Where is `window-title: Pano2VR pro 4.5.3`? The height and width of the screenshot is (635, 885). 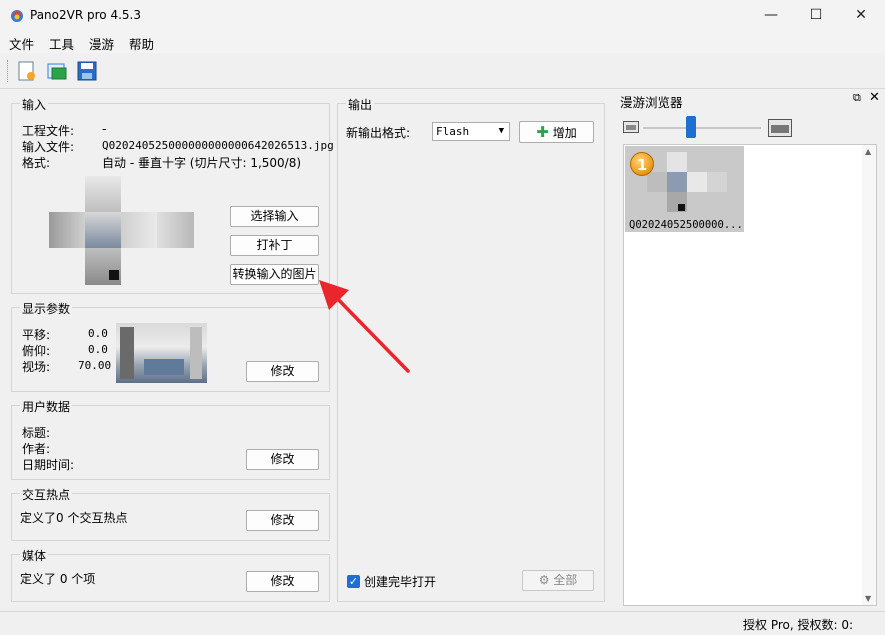 window-title: Pano2VR pro 4.5.3 is located at coordinates (85, 15).